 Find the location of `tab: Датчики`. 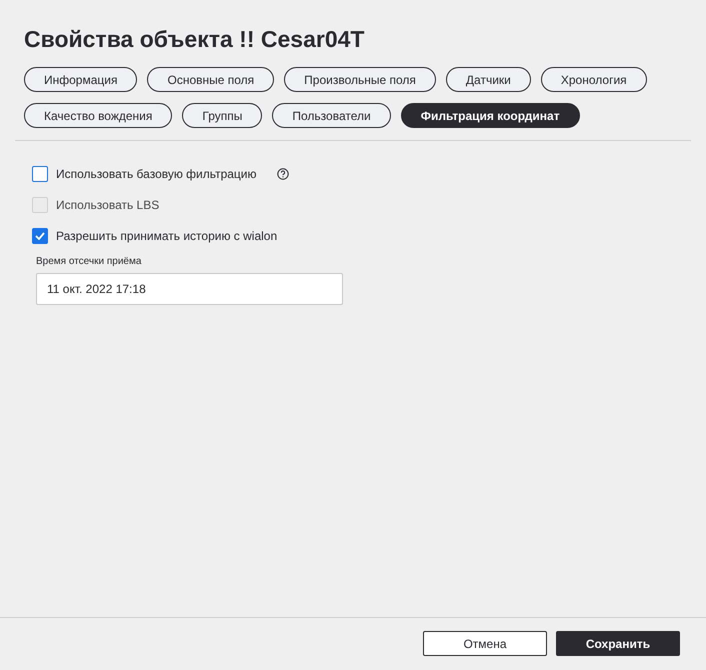

tab: Датчики is located at coordinates (488, 79).